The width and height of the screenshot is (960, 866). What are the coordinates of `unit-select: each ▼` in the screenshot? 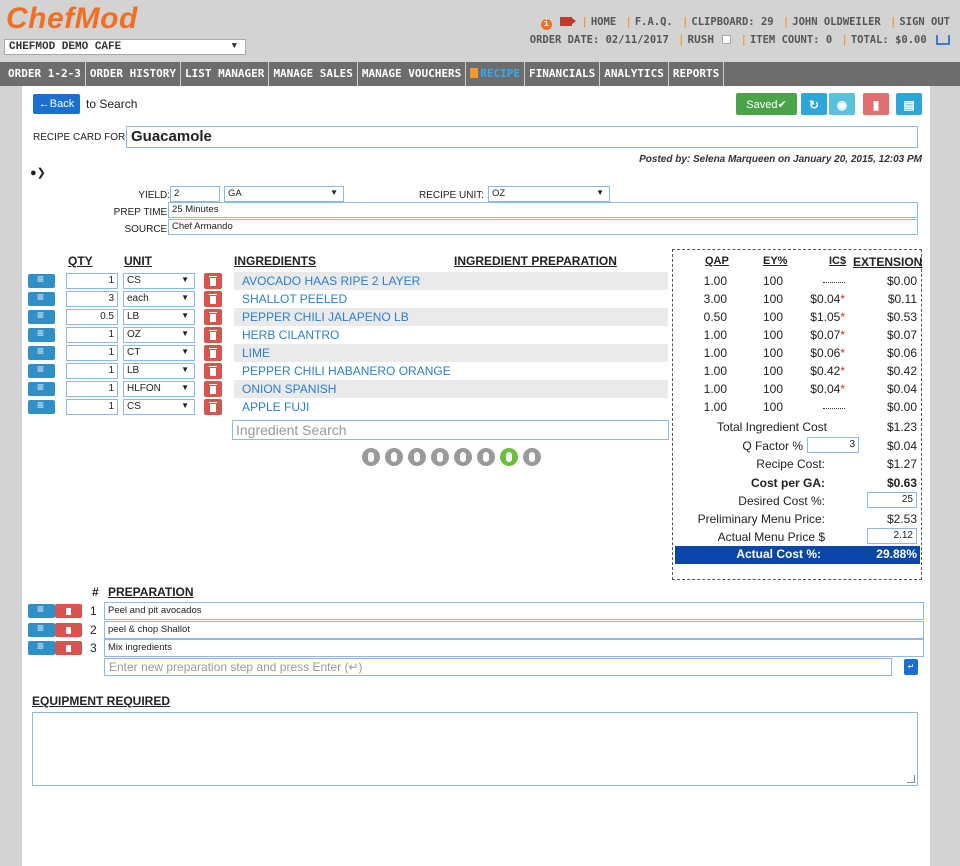 It's located at (159, 299).